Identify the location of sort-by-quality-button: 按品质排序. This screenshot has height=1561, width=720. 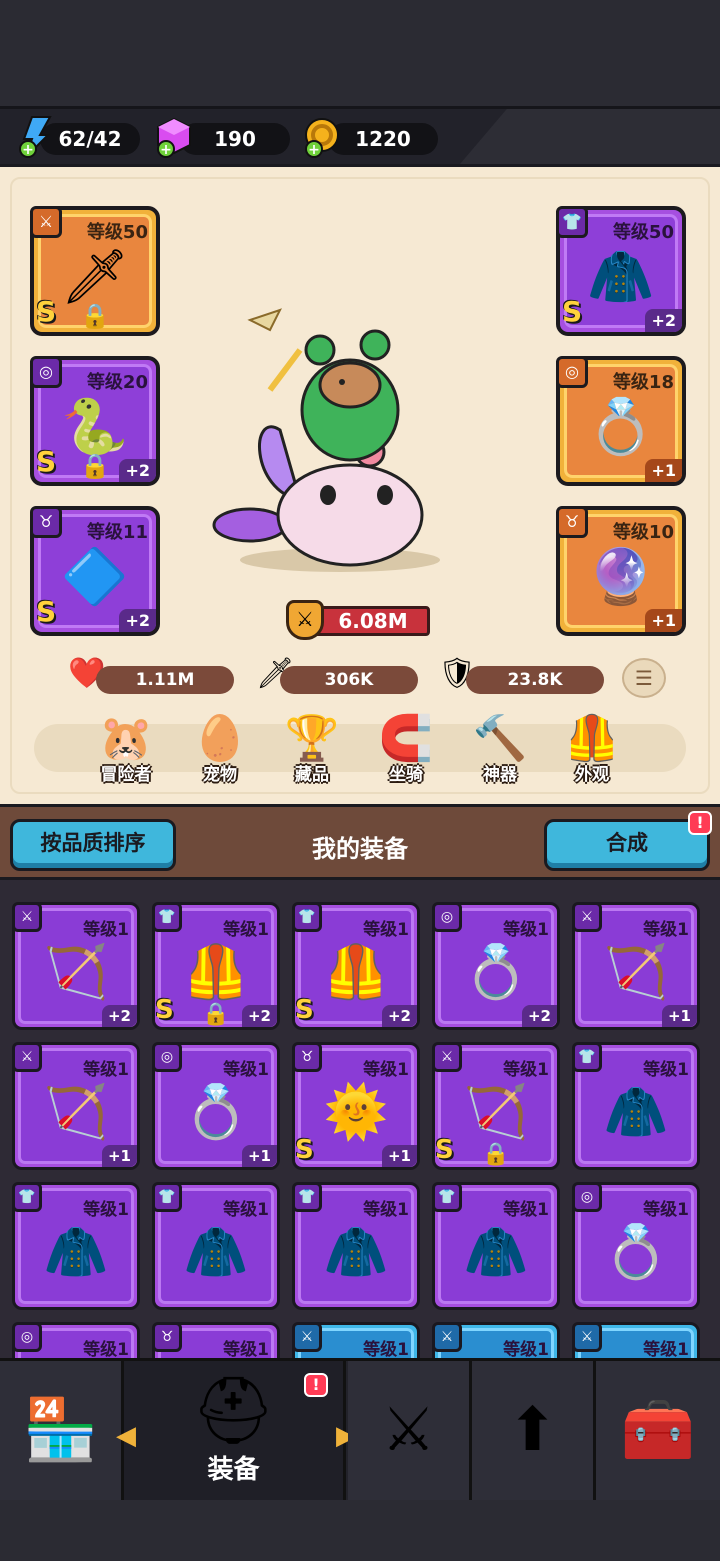
(93, 845).